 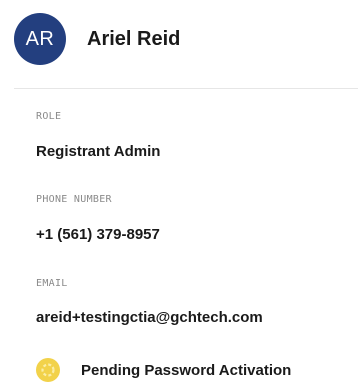 What do you see at coordinates (52, 283) in the screenshot?
I see `email-label: EMAIL` at bounding box center [52, 283].